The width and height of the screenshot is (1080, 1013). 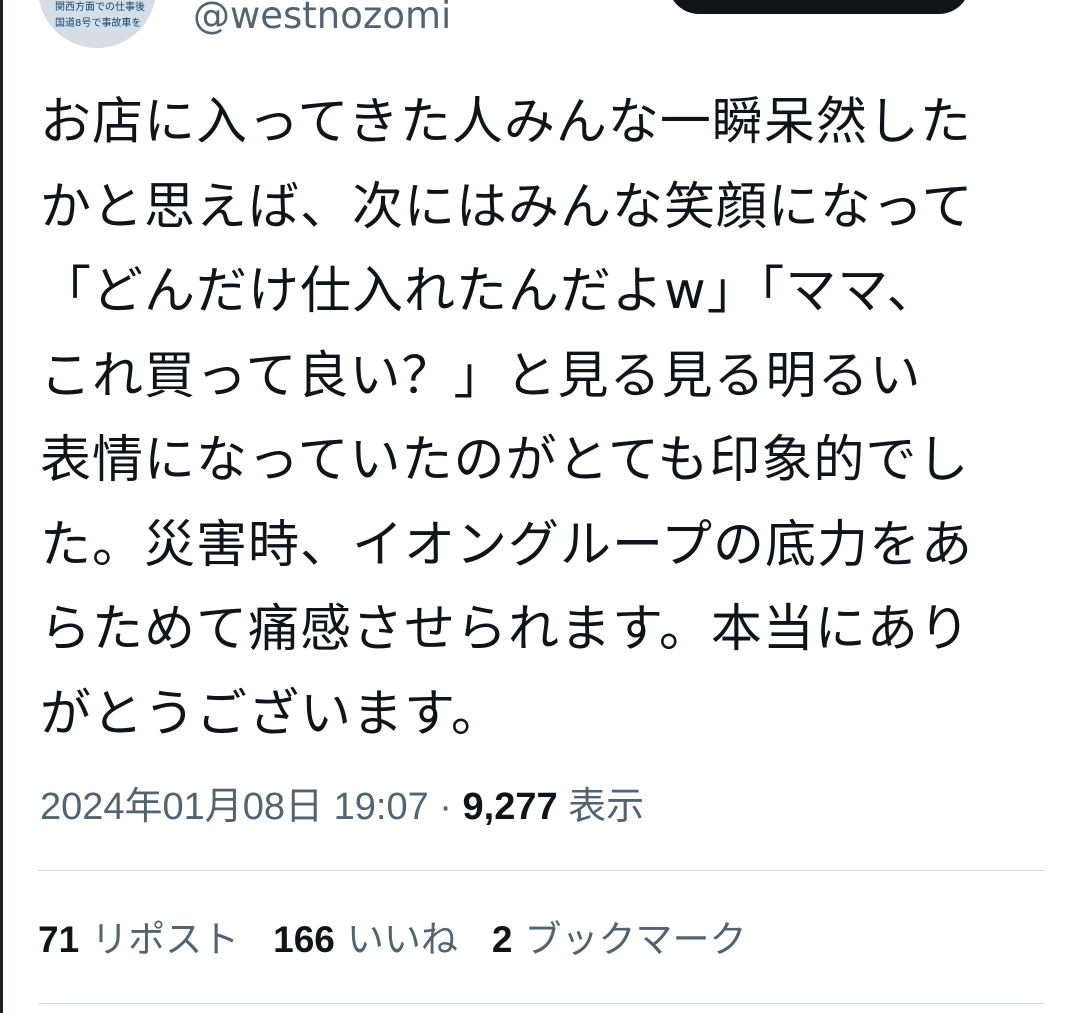 I want to click on tweet-meta: 2024年01月08日 19:07 · 9,277 表示, so click(x=342, y=807).